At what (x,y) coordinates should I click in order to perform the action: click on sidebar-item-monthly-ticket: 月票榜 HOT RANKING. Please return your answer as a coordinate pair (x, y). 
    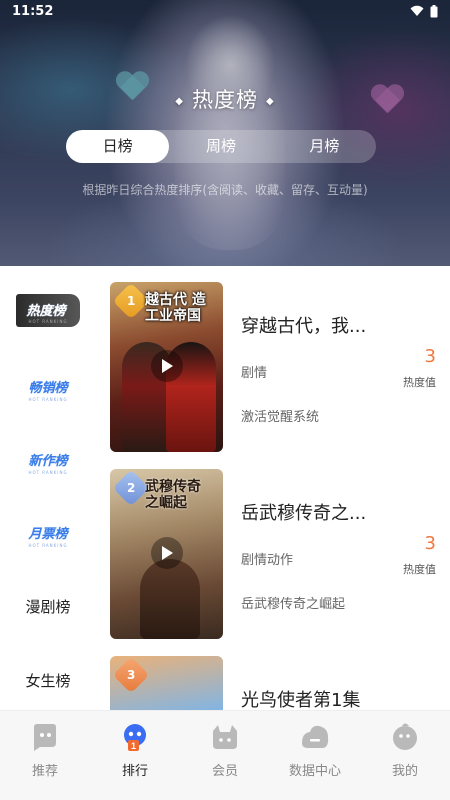
    Looking at the image, I should click on (48, 534).